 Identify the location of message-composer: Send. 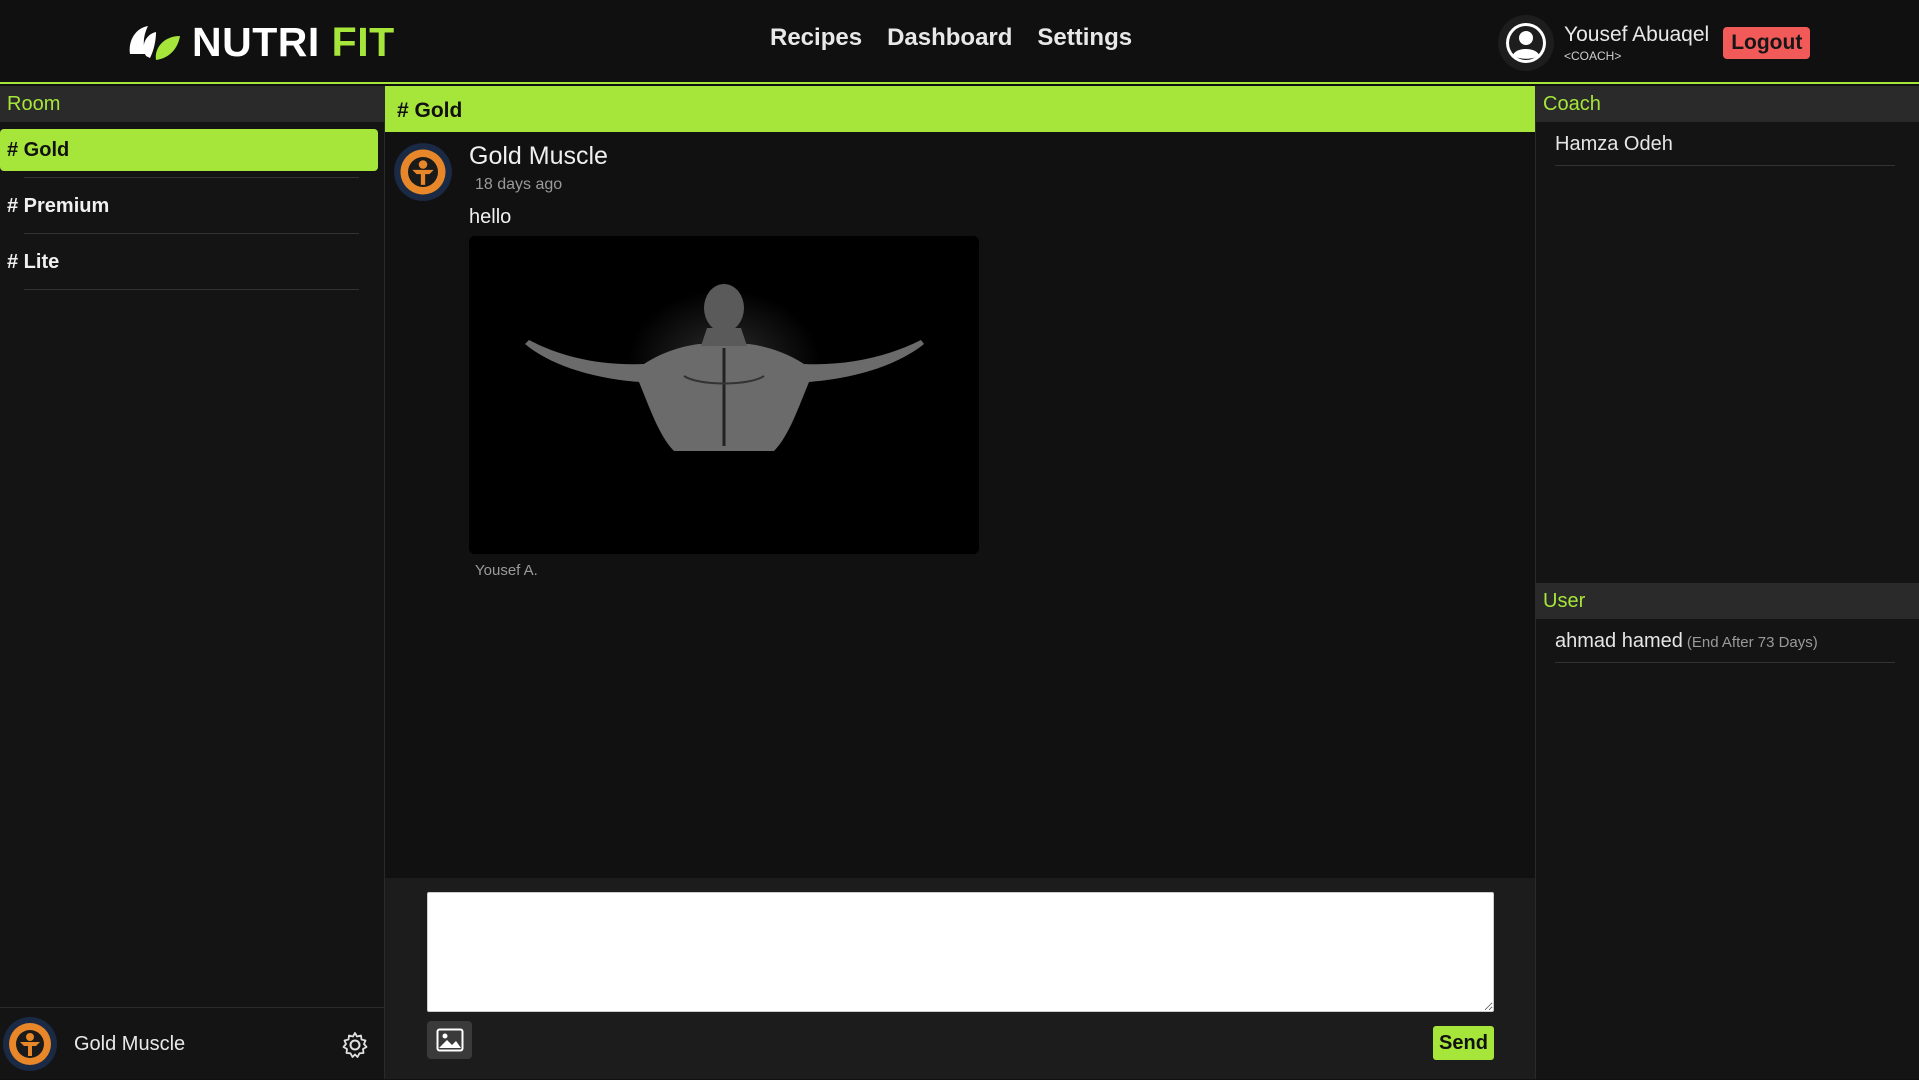
(960, 978).